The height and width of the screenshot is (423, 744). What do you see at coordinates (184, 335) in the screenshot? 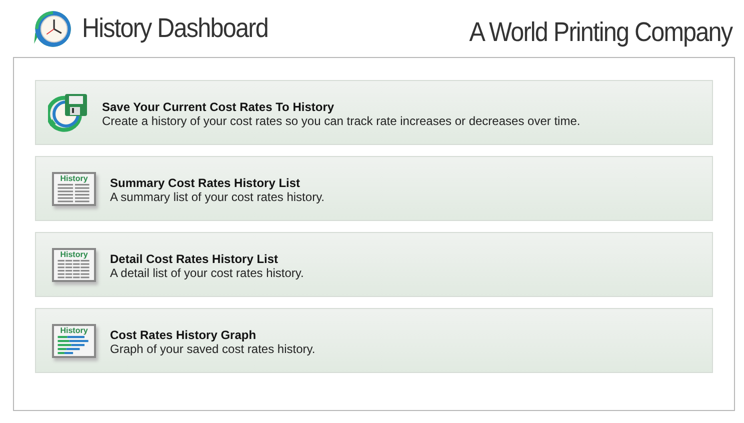
I see `card-title: Cost Rates History Graph` at bounding box center [184, 335].